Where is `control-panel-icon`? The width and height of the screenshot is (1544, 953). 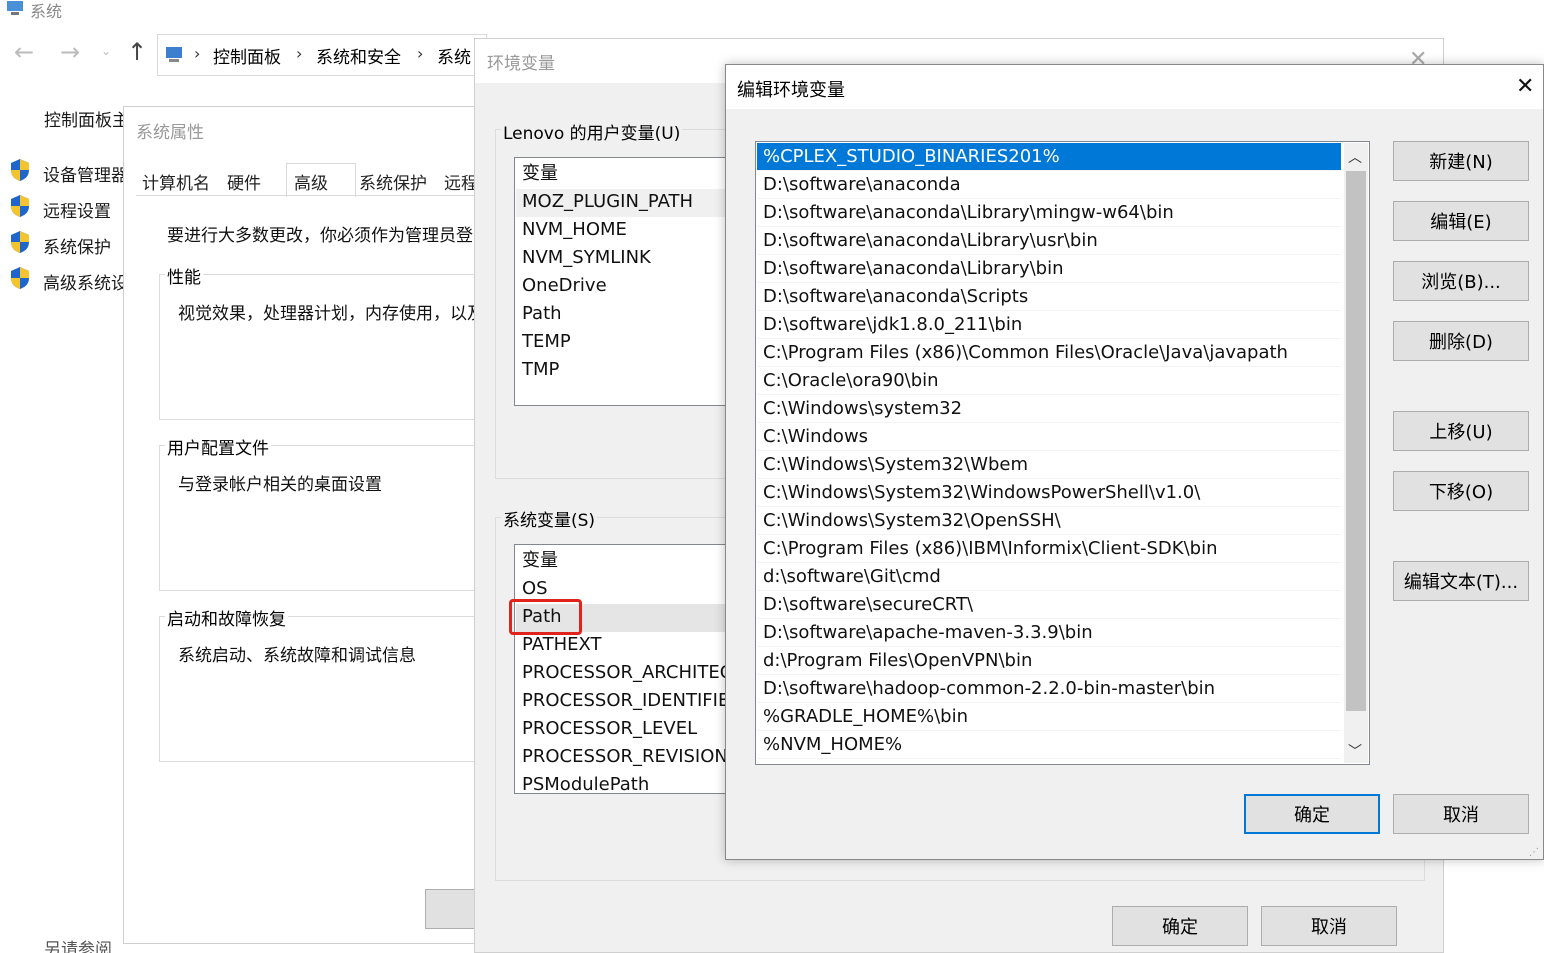
control-panel-icon is located at coordinates (174, 54).